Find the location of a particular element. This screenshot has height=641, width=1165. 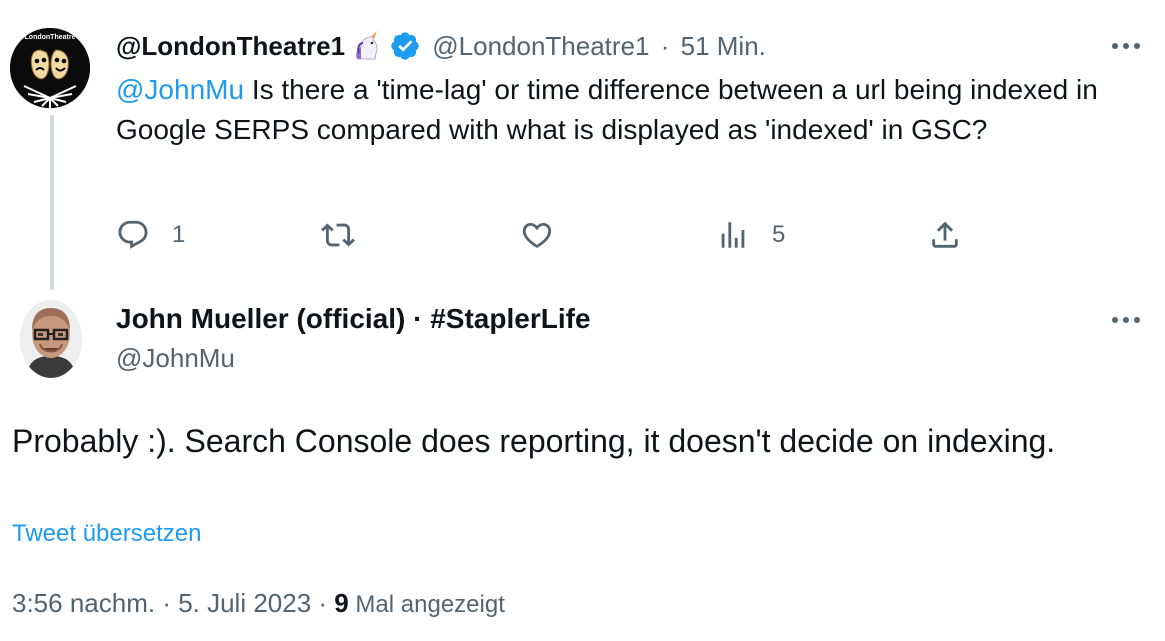

author-name: John Mueller (official) · #StaplerLife is located at coordinates (353, 318).